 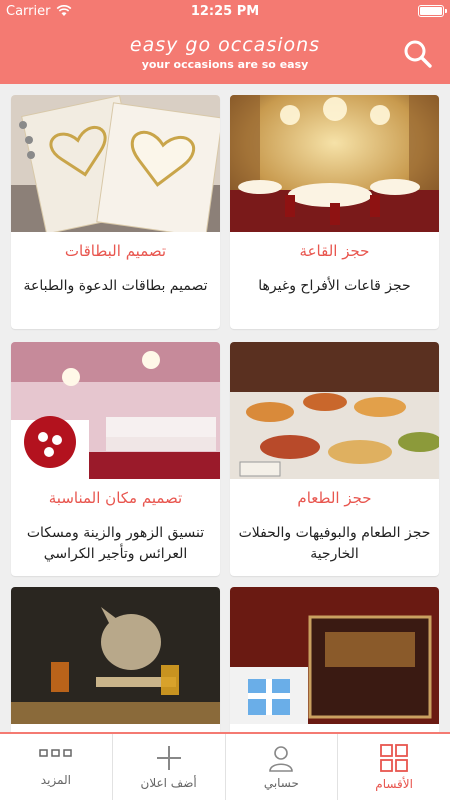 I want to click on grid-dots-icon, so click(x=55, y=753).